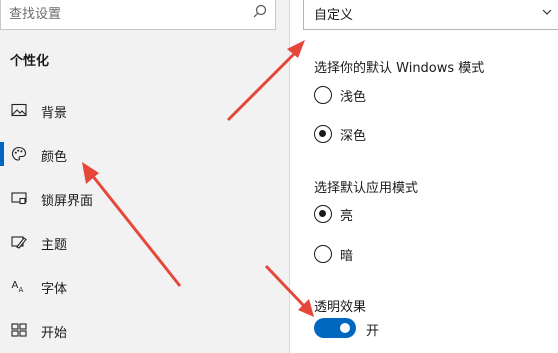  Describe the element at coordinates (340, 307) in the screenshot. I see `transparency-label: 透明效果` at that location.